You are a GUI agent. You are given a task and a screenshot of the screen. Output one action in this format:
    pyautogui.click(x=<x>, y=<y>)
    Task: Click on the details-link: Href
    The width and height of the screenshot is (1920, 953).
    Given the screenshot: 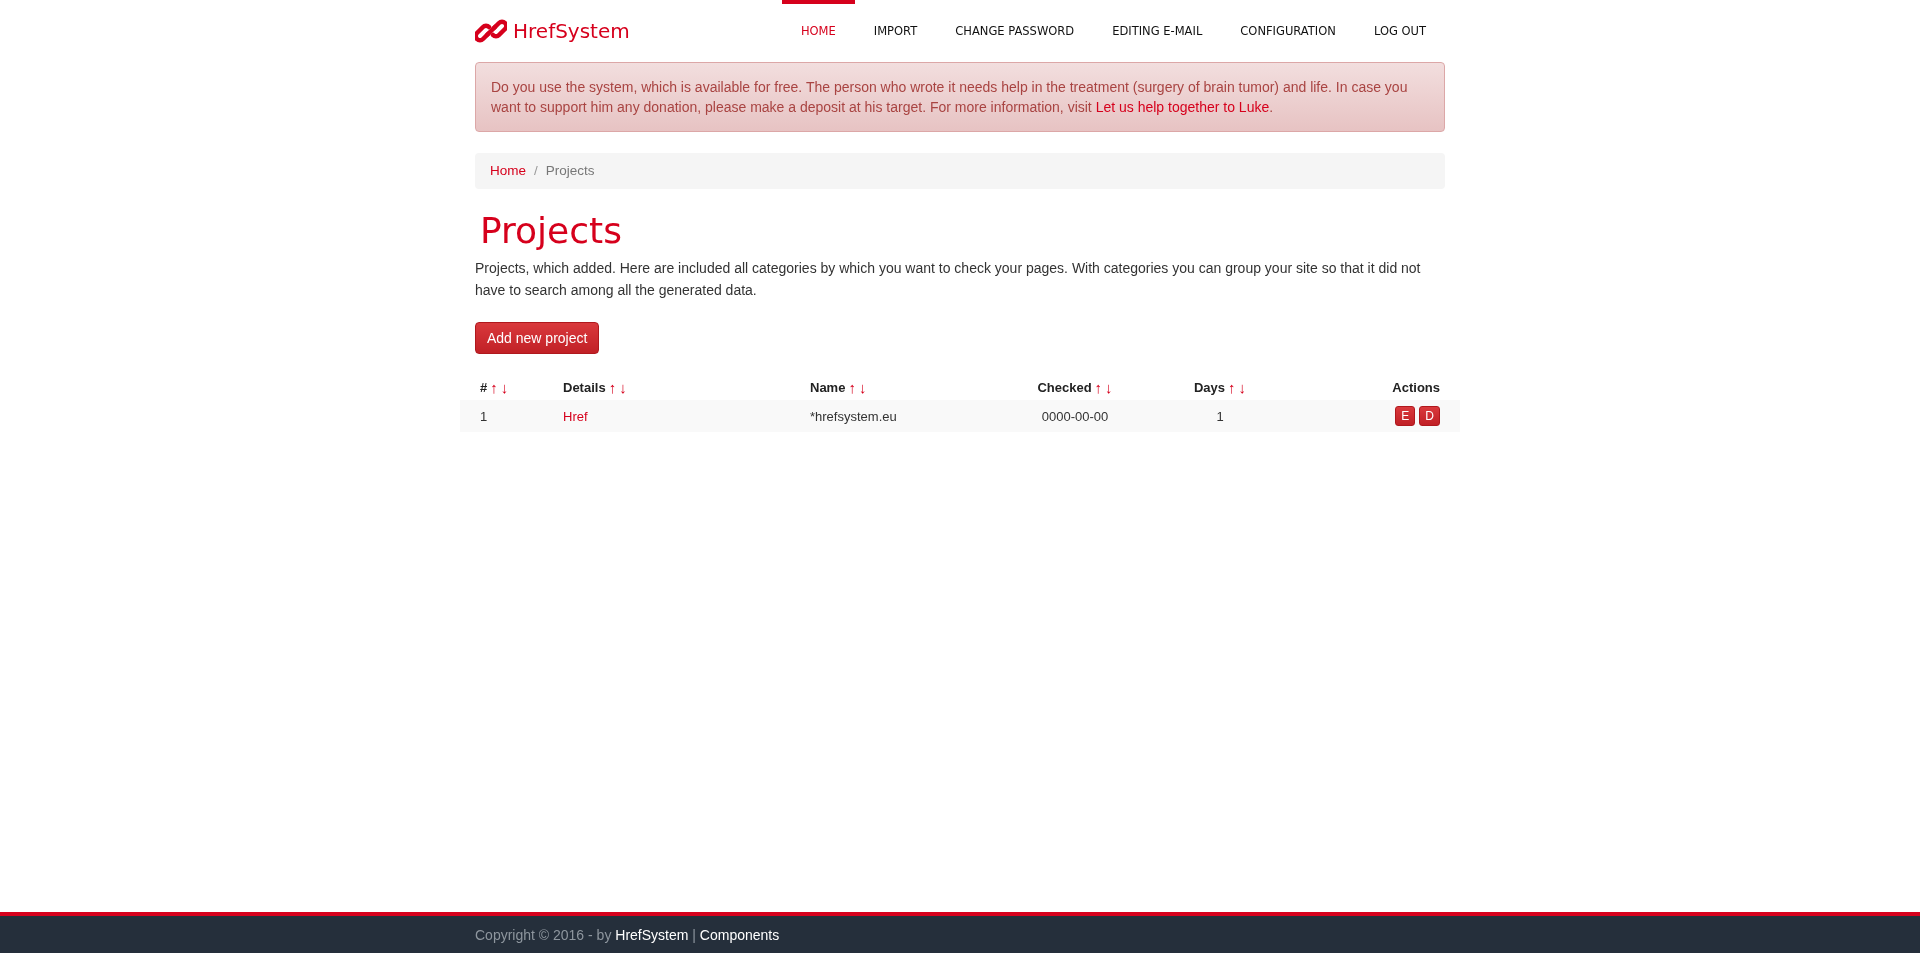 What is the action you would take?
    pyautogui.click(x=575, y=416)
    